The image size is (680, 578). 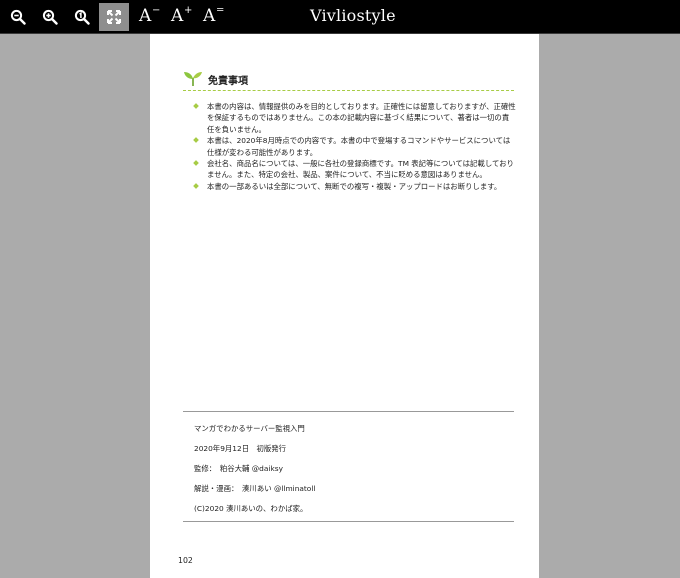 I want to click on zoom-out-icon, so click(x=18, y=17).